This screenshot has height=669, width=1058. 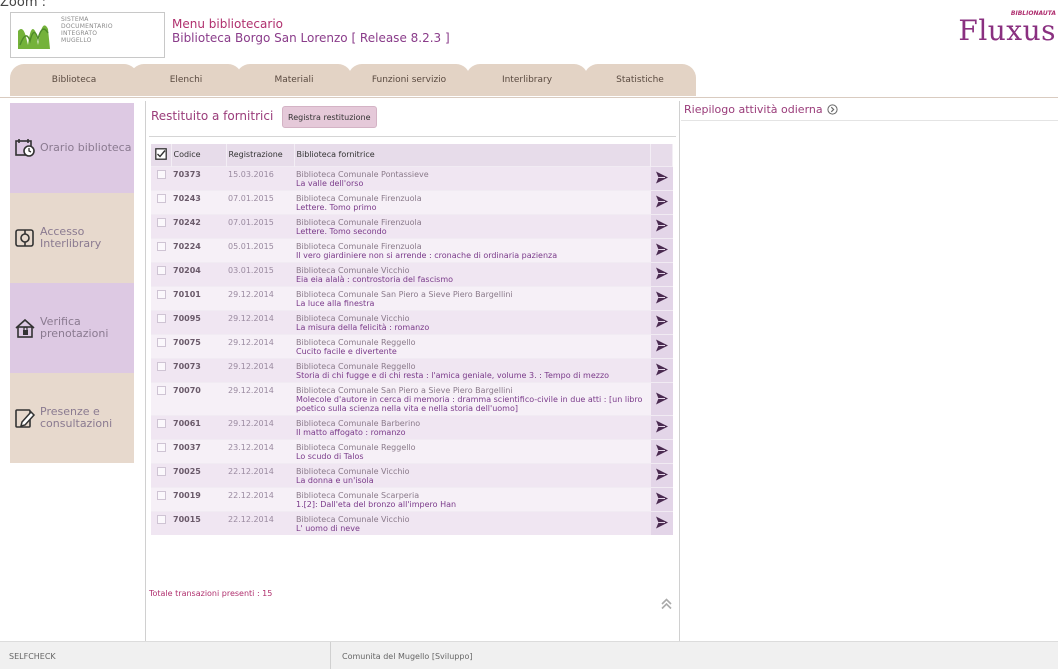 What do you see at coordinates (260, 498) in the screenshot?
I see `row-date: 22.12.2014` at bounding box center [260, 498].